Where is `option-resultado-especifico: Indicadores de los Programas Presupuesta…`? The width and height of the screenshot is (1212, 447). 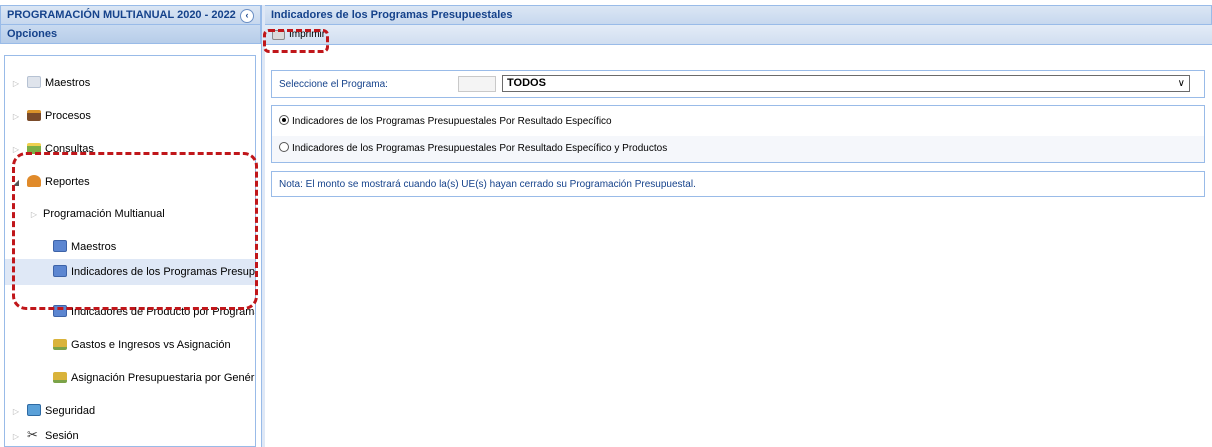
option-resultado-especifico: Indicadores de los Programas Presupuesta… is located at coordinates (738, 122).